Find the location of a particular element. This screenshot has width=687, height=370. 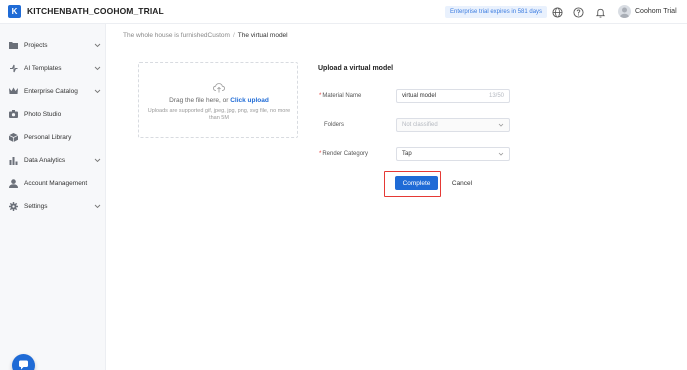

sidebar-item-personal-library: Personal Library is located at coordinates (53, 137).